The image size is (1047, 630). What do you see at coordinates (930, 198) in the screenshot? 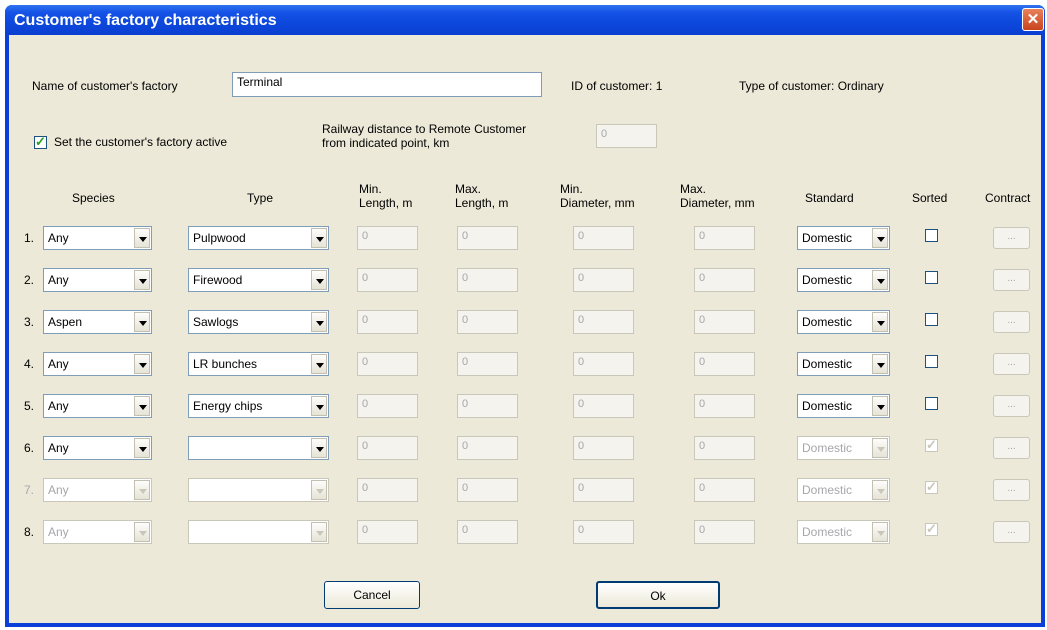
I see `sorted-header: Sorted` at bounding box center [930, 198].